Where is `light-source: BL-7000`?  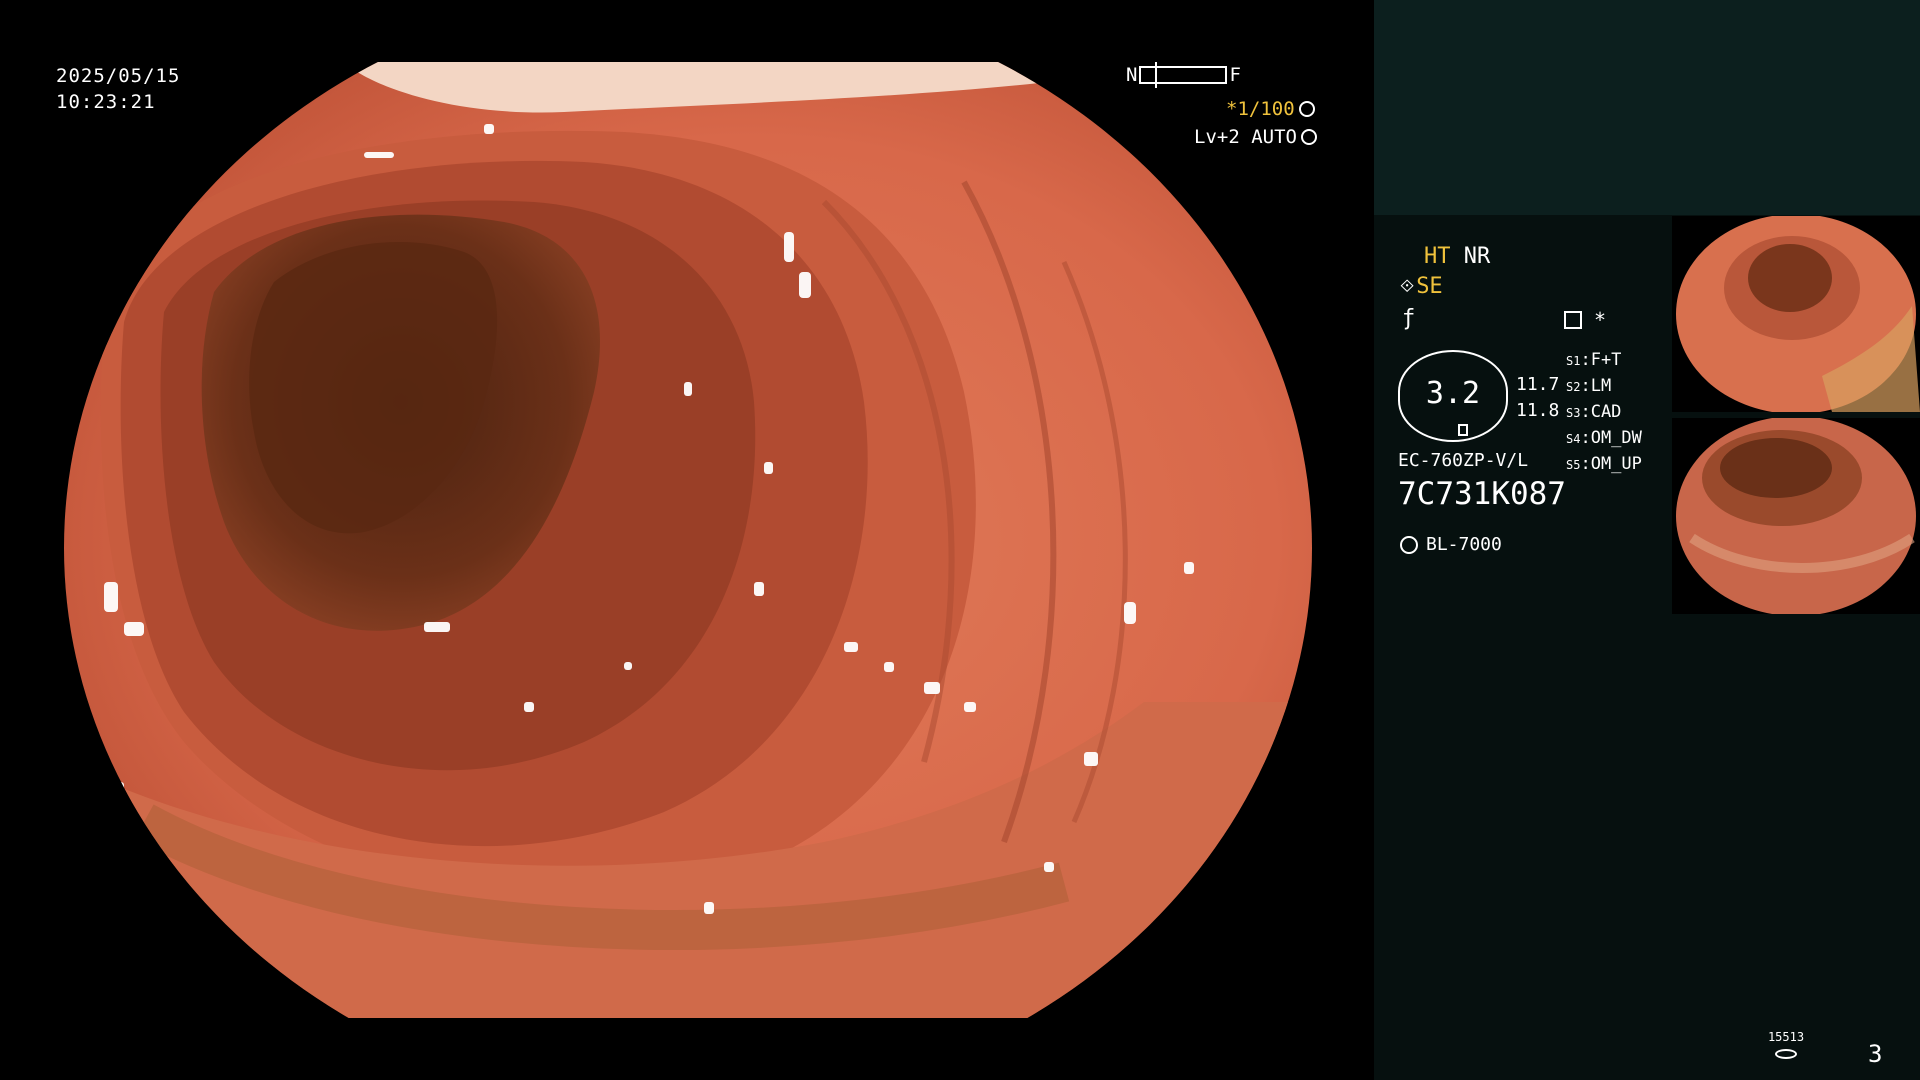 light-source: BL-7000 is located at coordinates (1451, 544).